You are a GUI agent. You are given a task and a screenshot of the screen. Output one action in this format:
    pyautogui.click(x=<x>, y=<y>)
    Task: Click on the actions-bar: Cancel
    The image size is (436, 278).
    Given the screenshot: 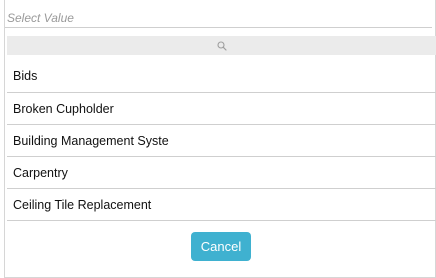 What is the action you would take?
    pyautogui.click(x=220, y=246)
    